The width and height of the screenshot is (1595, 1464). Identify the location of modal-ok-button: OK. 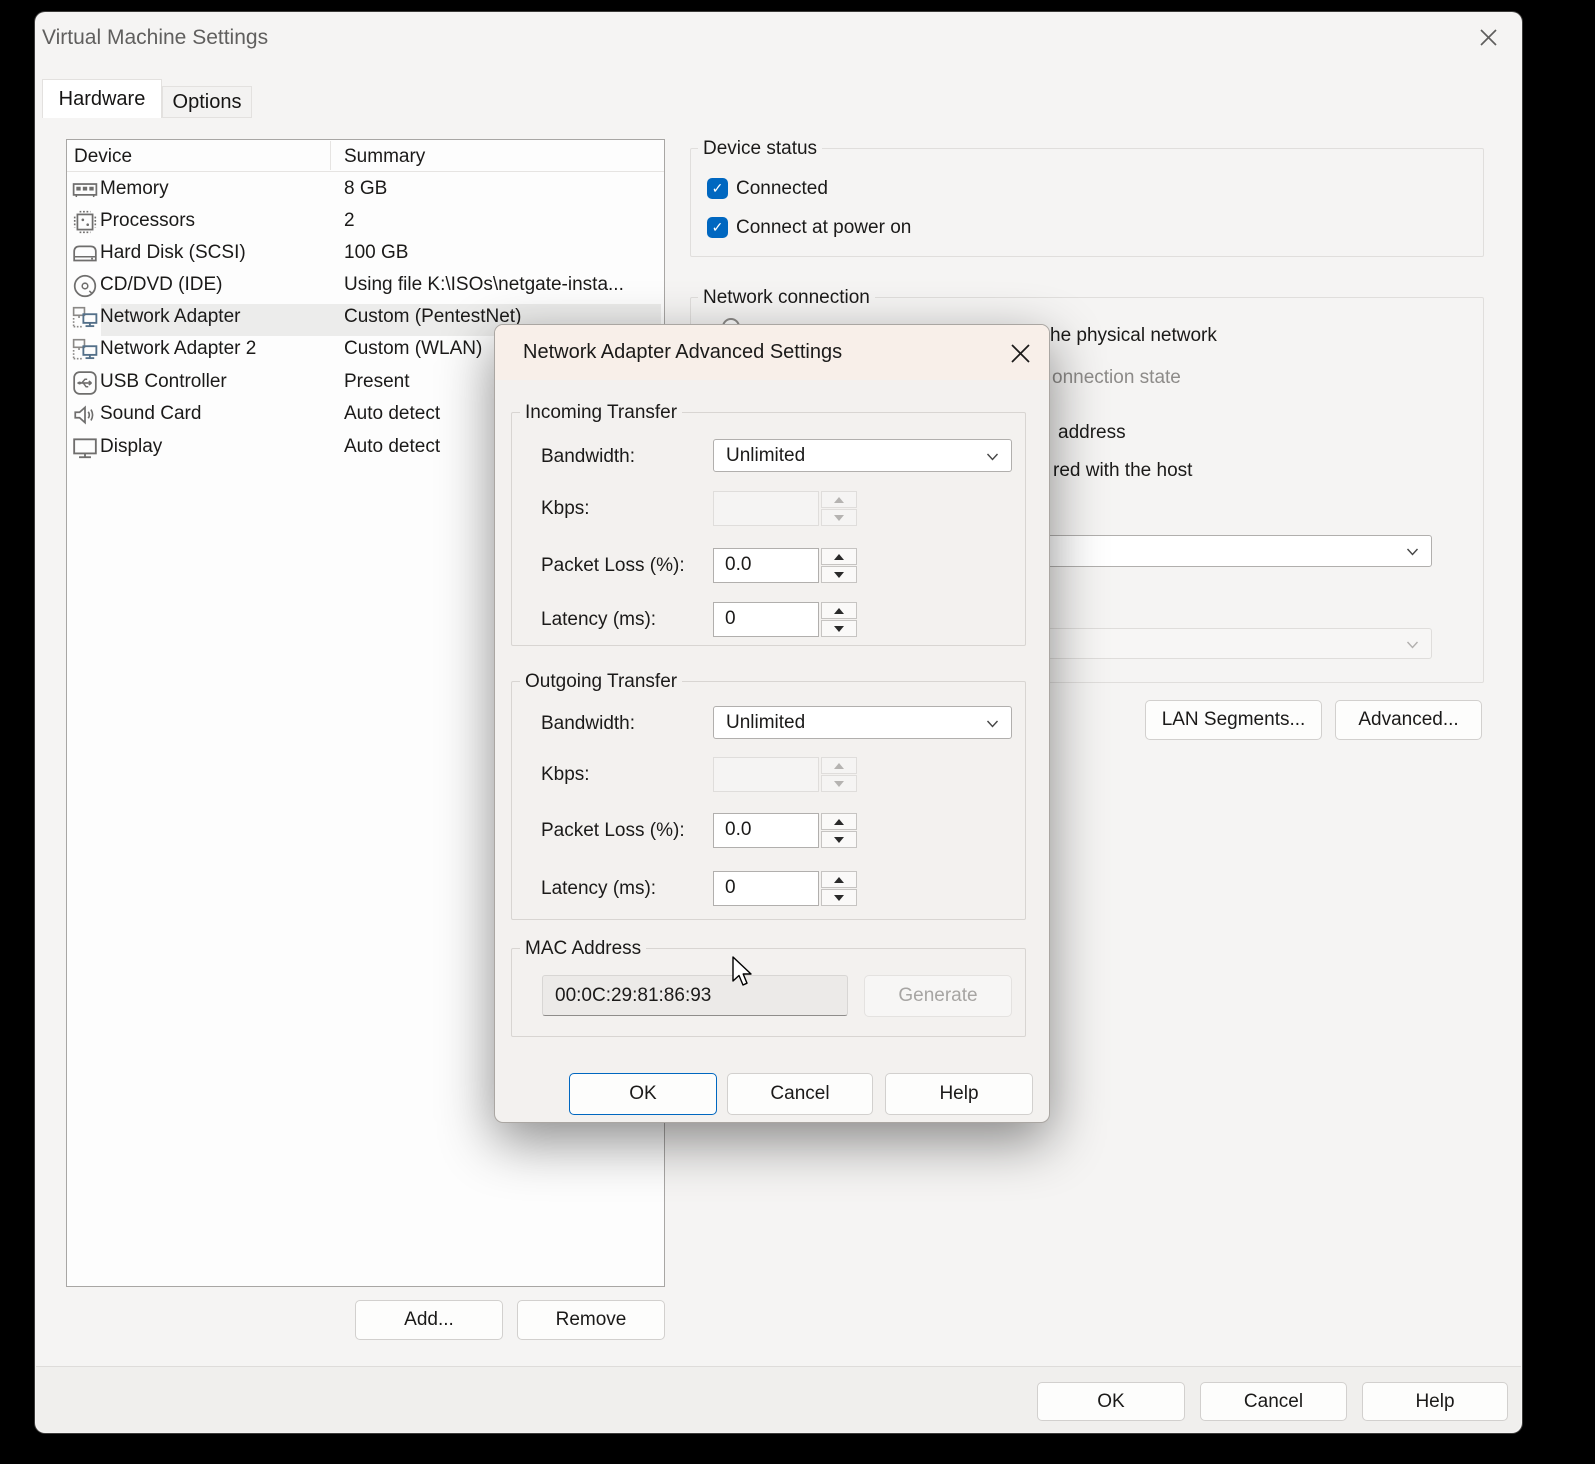
(643, 1094).